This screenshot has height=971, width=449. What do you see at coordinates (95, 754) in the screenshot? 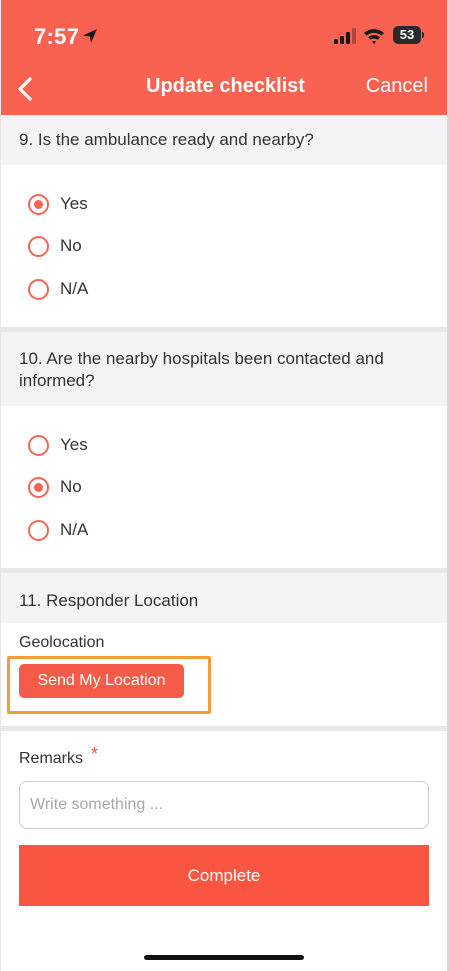
I see `required-marker: *` at bounding box center [95, 754].